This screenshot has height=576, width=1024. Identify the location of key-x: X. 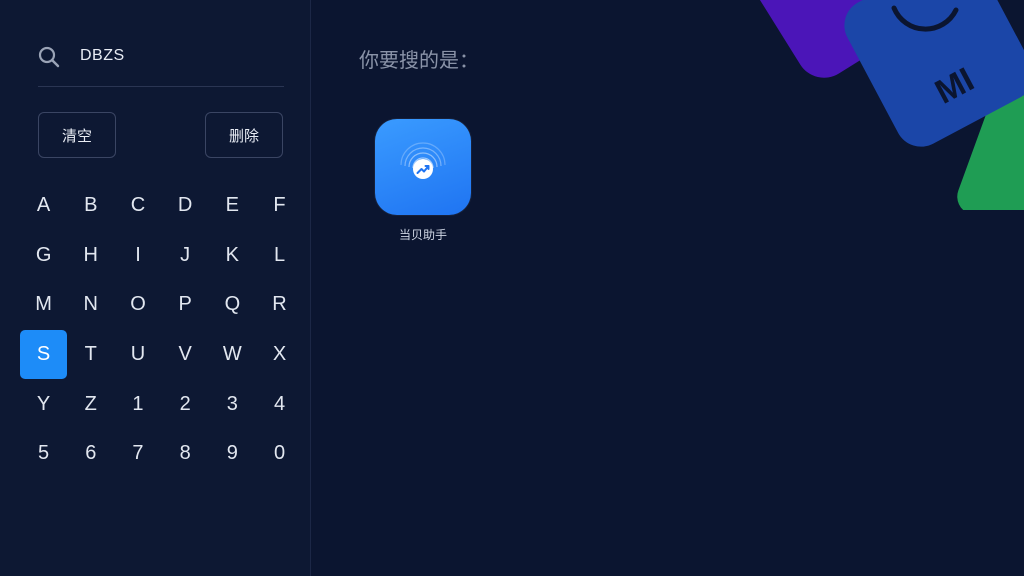
(279, 355).